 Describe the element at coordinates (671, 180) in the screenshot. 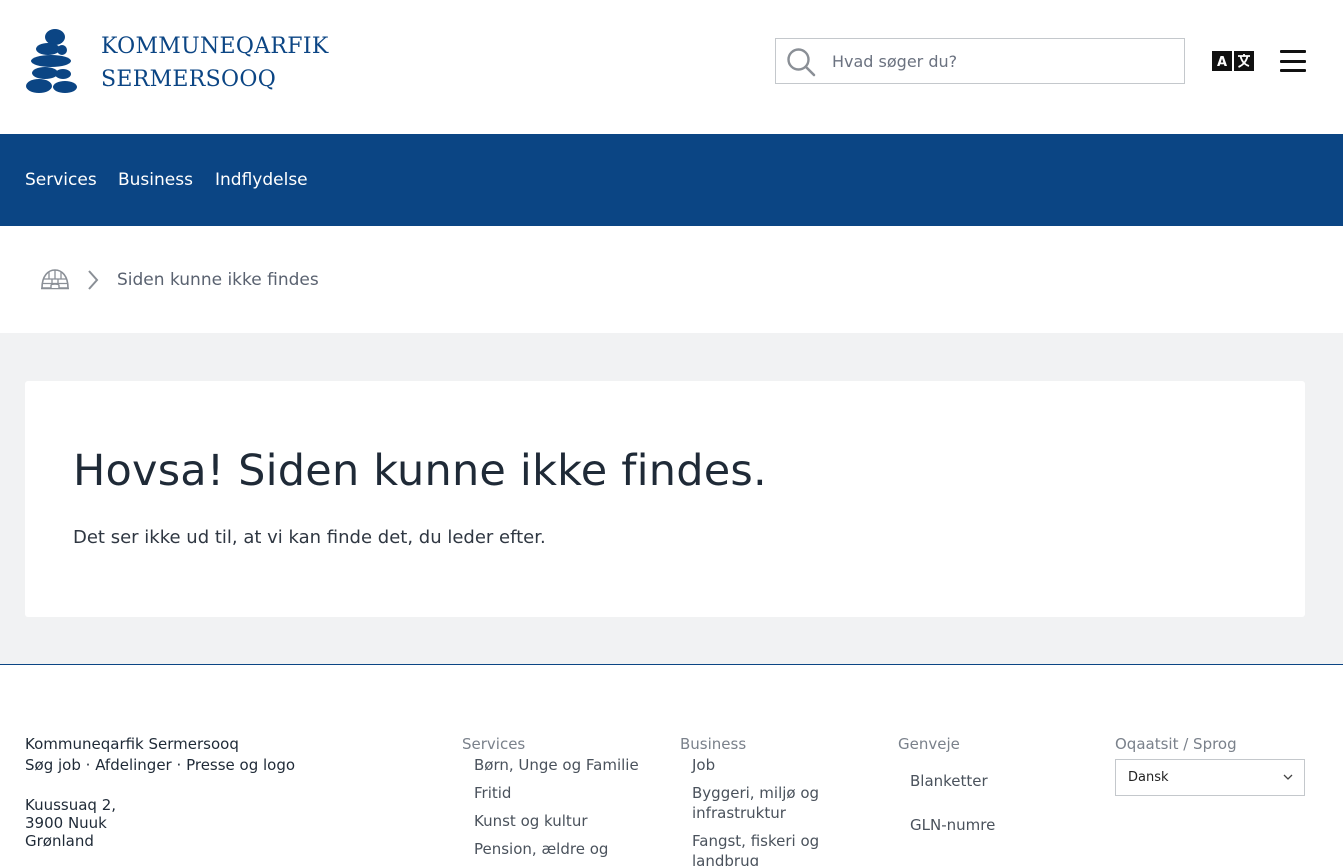

I see `main-navigation: Services Business Indflydelse` at that location.